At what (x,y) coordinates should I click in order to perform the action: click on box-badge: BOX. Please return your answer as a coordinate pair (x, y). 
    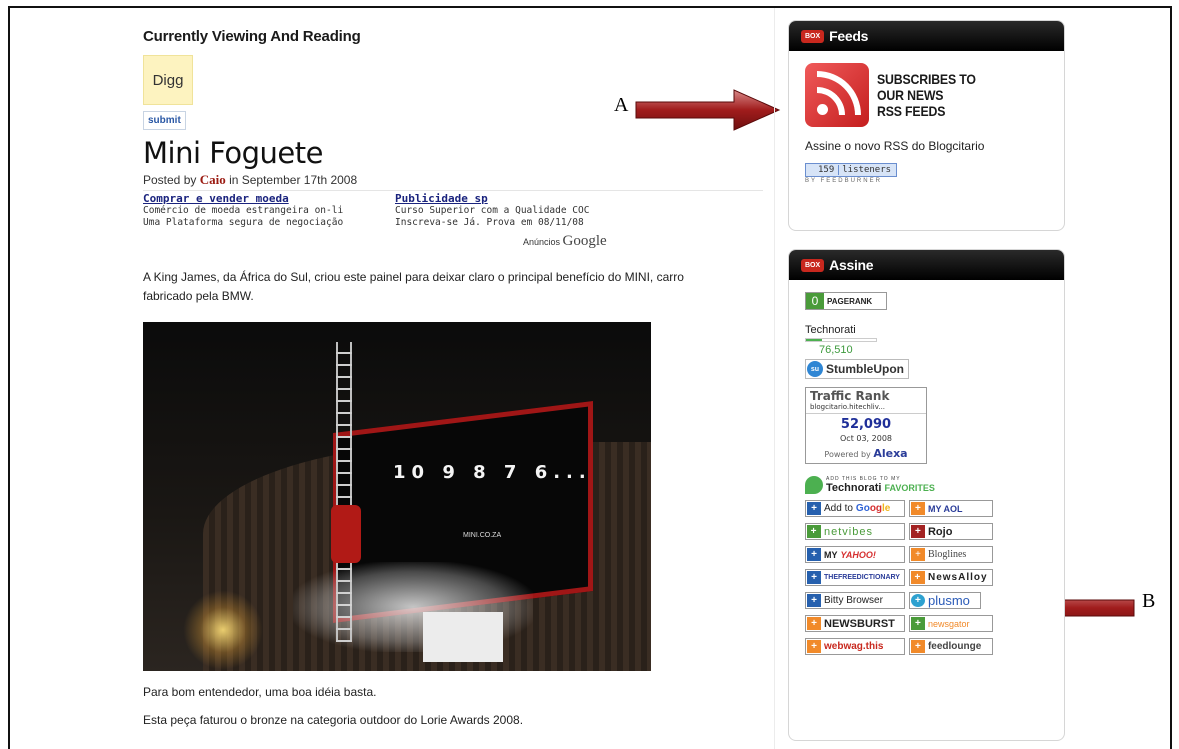
    Looking at the image, I should click on (813, 265).